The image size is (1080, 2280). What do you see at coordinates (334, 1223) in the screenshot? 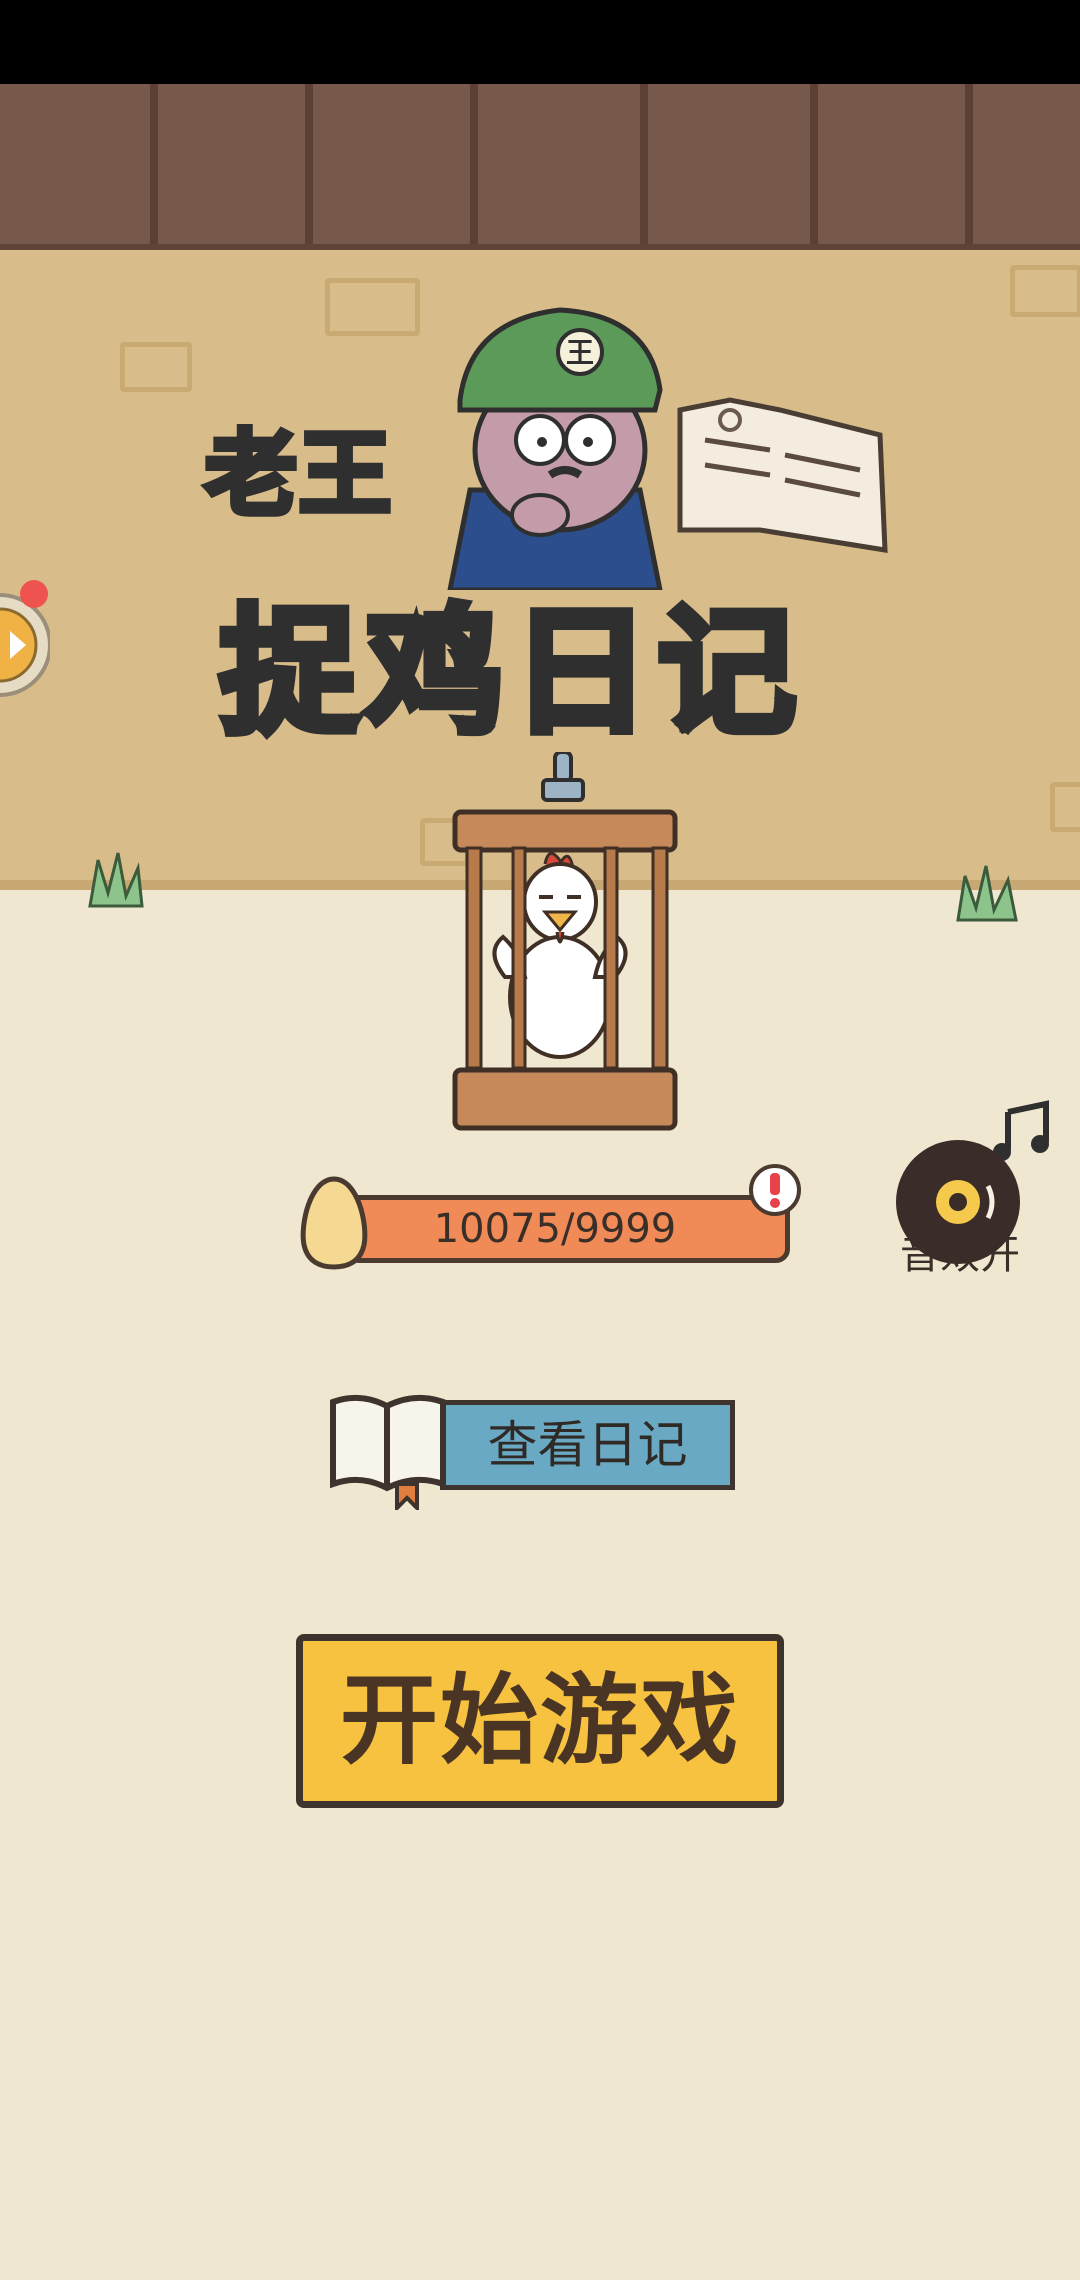
I see `egg-icon` at bounding box center [334, 1223].